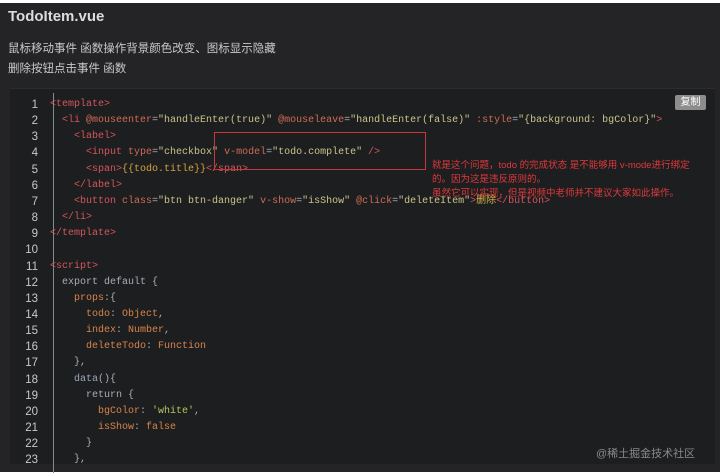 Image resolution: width=726 pixels, height=473 pixels. I want to click on code-text: todo: Object,, so click(107, 315).